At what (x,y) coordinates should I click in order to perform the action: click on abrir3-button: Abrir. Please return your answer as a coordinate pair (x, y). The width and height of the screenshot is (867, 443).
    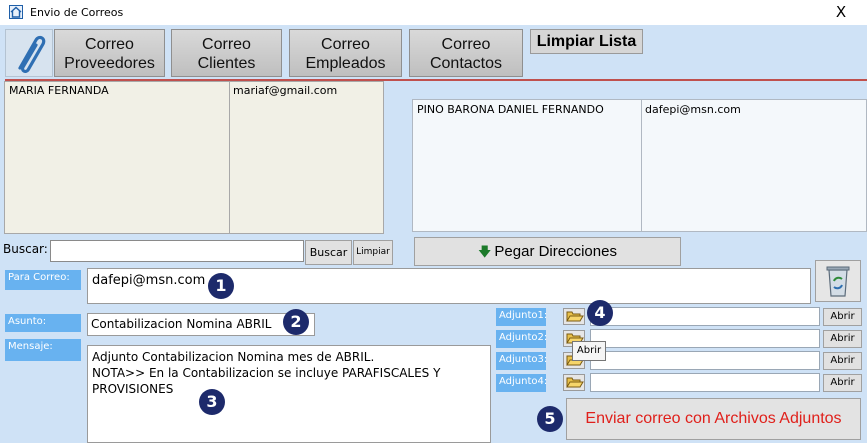
    Looking at the image, I should click on (842, 361).